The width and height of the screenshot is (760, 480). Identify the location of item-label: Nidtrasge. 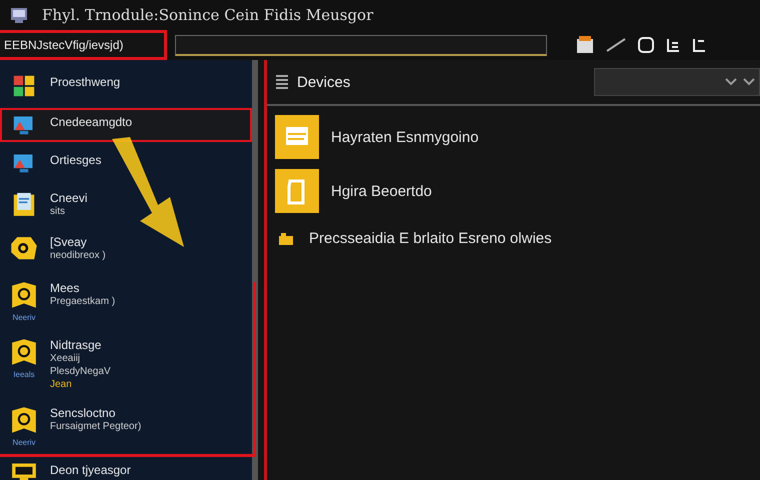
(76, 345).